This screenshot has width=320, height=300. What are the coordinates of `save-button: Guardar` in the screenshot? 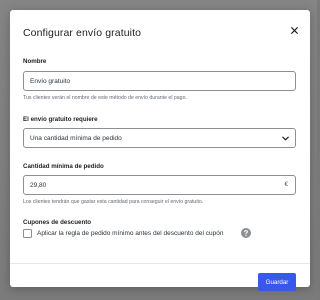 It's located at (277, 282).